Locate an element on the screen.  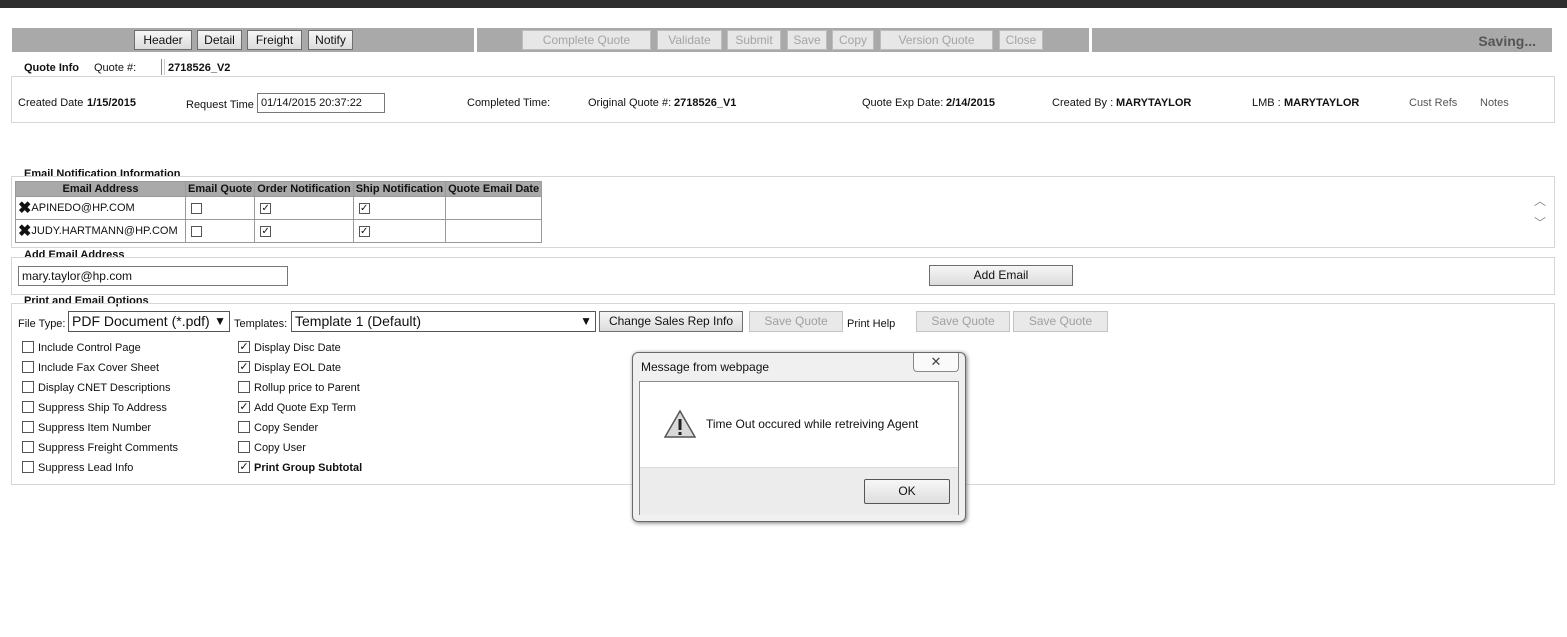
exp-date-label: Quote Exp Date: is located at coordinates (903, 103).